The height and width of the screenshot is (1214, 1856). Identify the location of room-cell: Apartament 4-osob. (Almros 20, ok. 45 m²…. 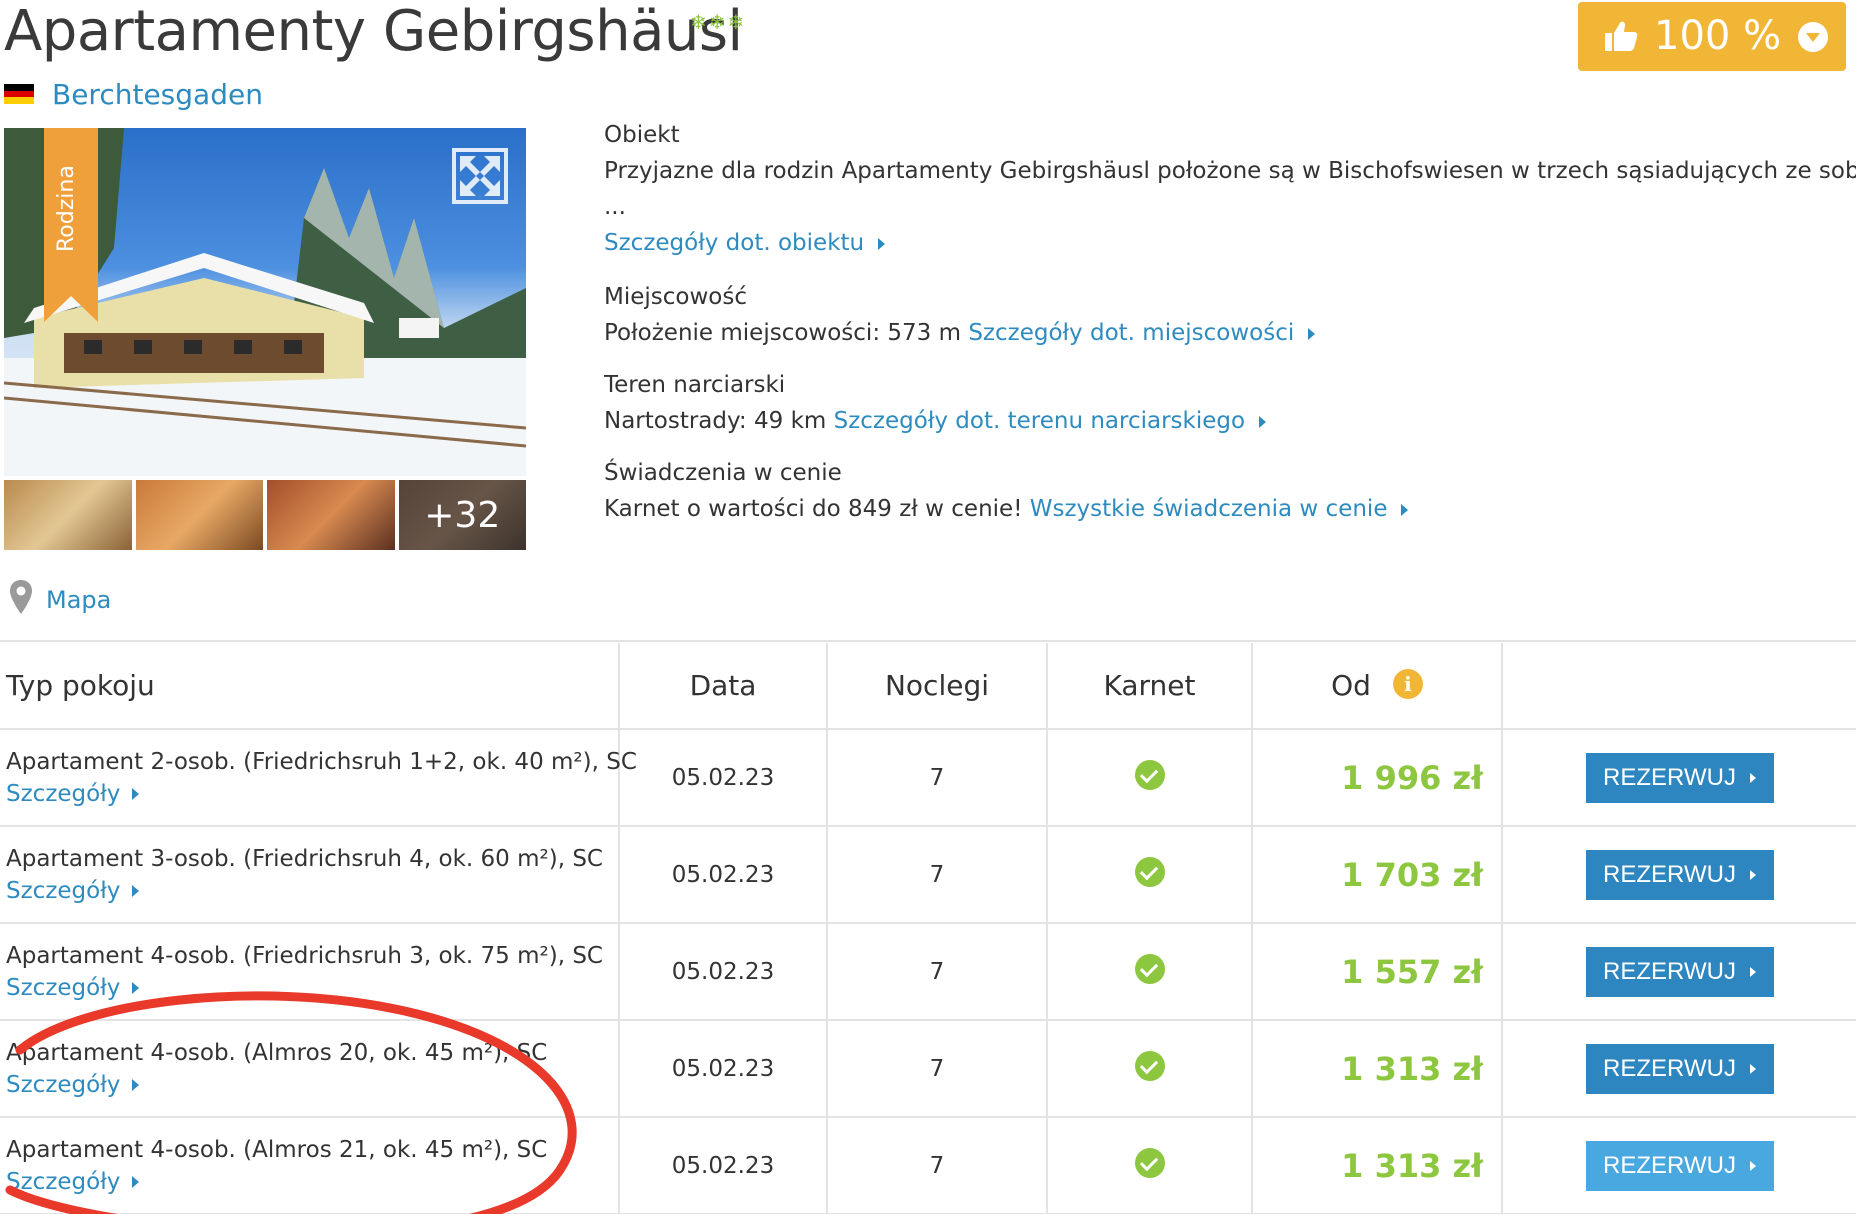
(310, 1069).